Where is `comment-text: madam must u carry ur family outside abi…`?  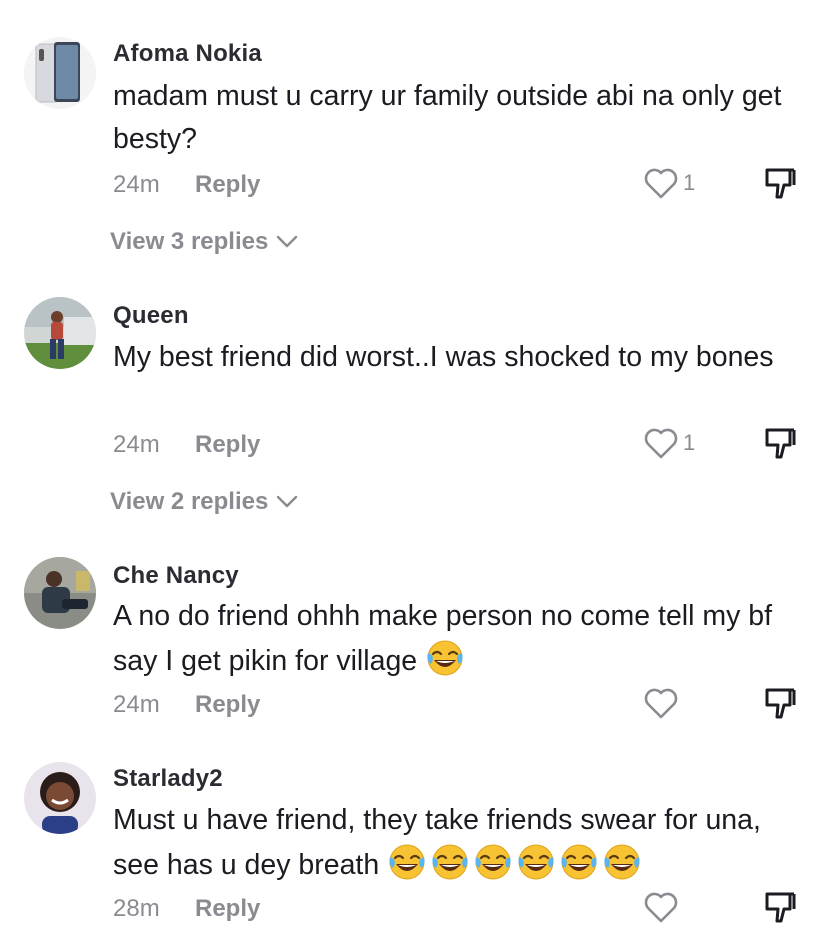 comment-text: madam must u carry ur family outside abi… is located at coordinates (447, 117).